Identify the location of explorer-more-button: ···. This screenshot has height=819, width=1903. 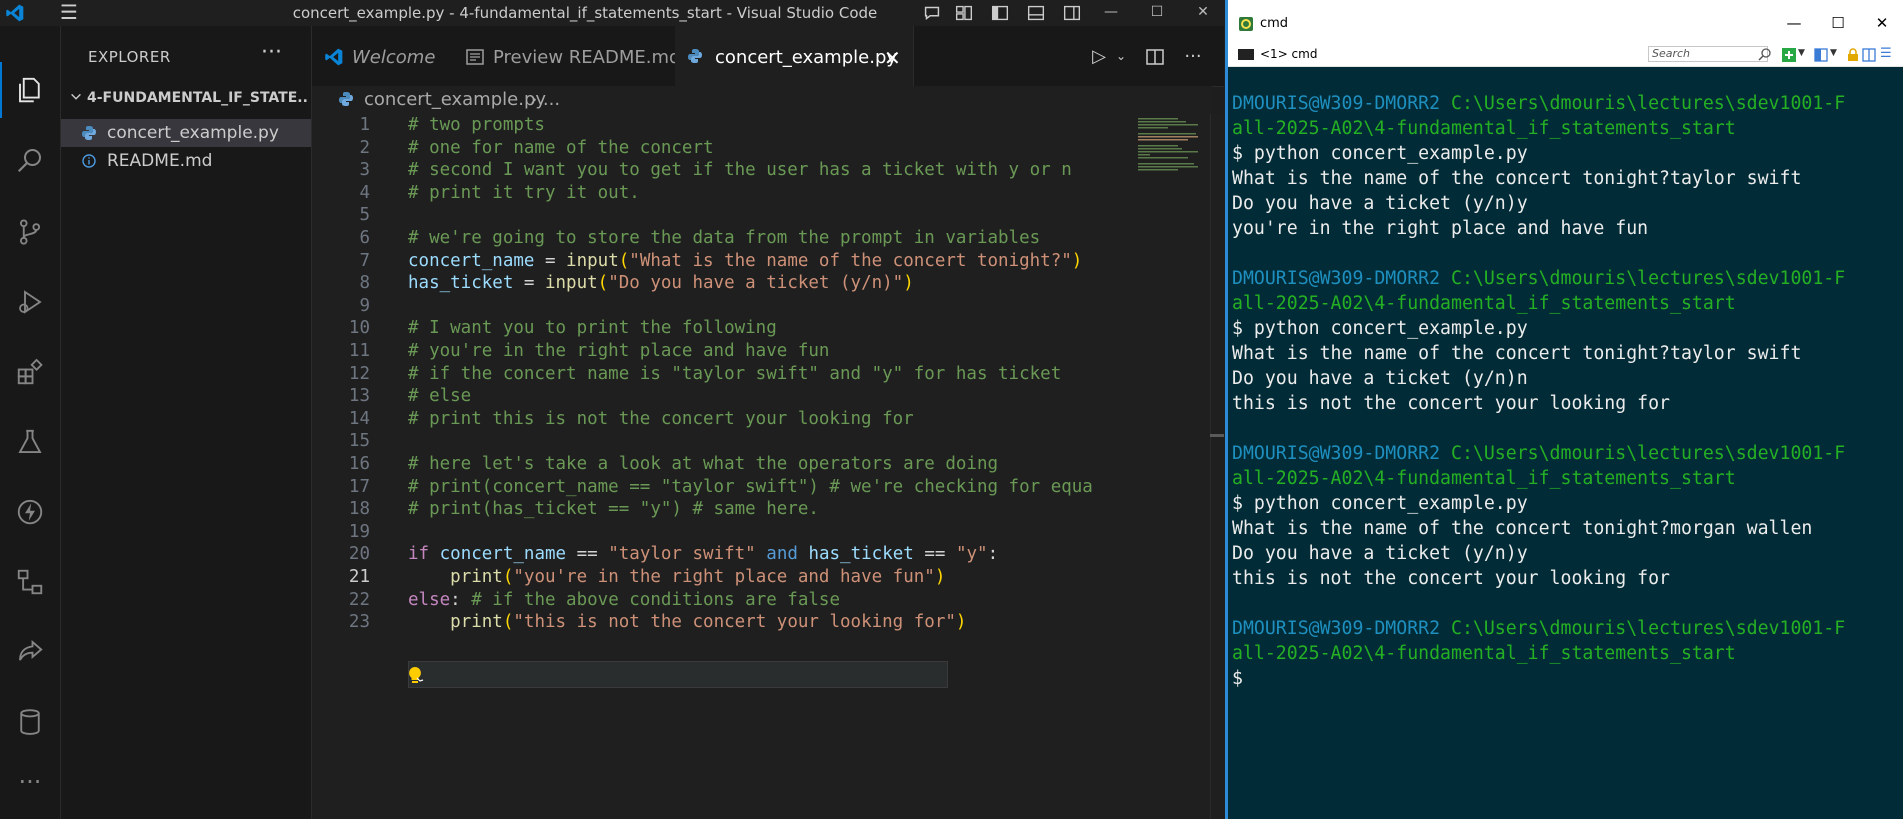
(271, 52).